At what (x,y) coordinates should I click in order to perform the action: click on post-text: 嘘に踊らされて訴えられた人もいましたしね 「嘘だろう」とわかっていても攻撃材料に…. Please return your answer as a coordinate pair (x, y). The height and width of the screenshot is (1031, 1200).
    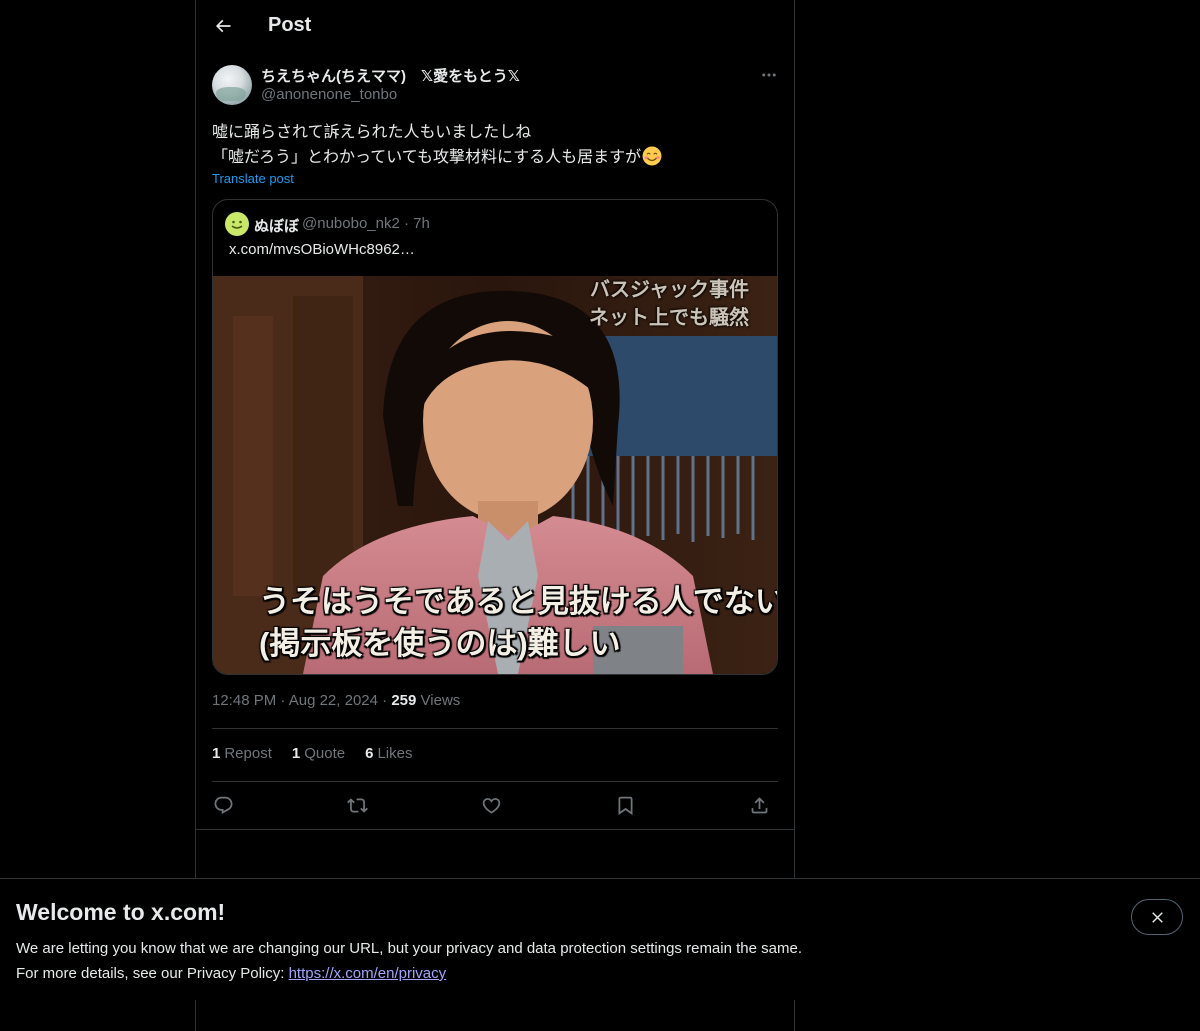
    Looking at the image, I should click on (495, 145).